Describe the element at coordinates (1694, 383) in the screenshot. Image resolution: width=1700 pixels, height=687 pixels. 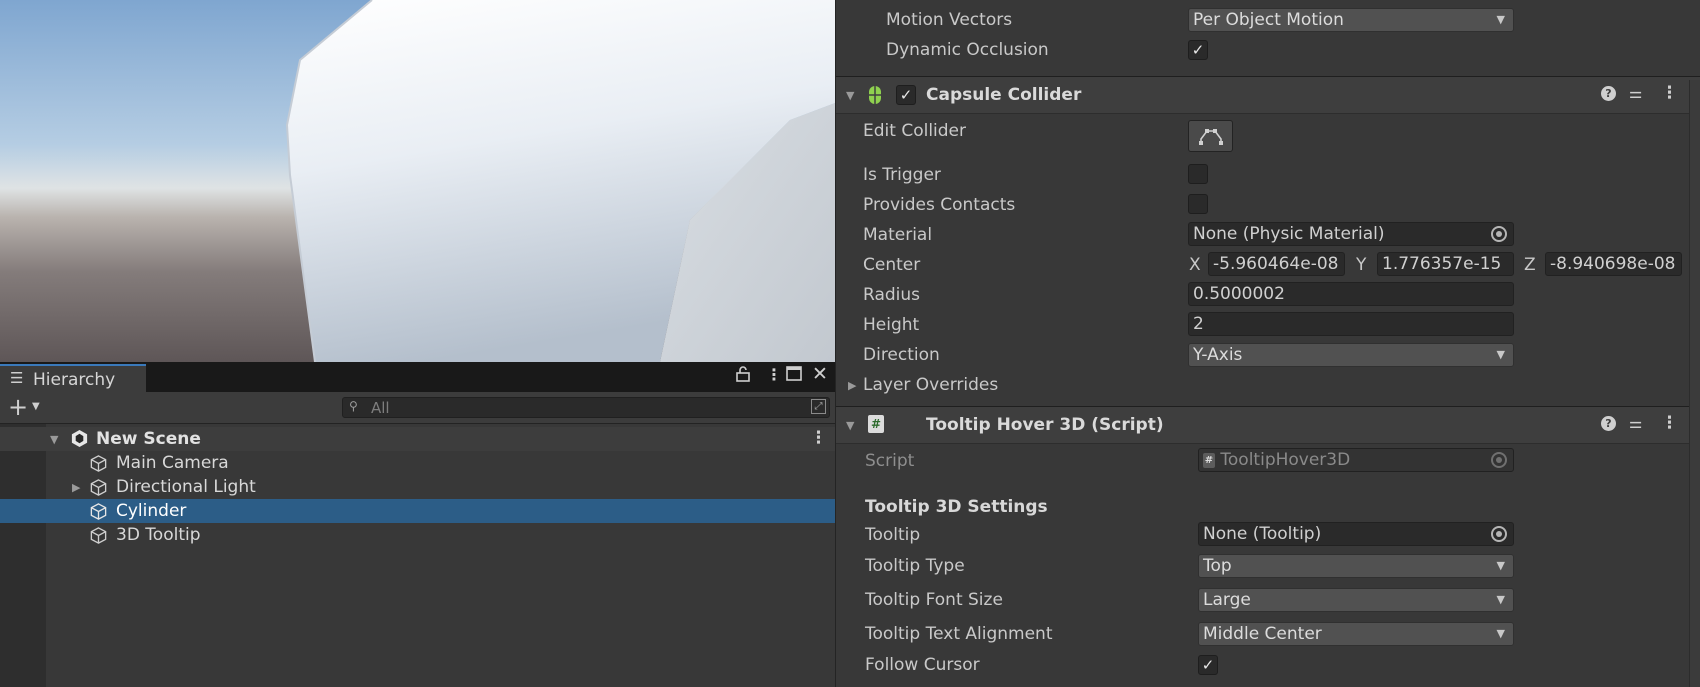
I see `inspector-scrollbar` at that location.